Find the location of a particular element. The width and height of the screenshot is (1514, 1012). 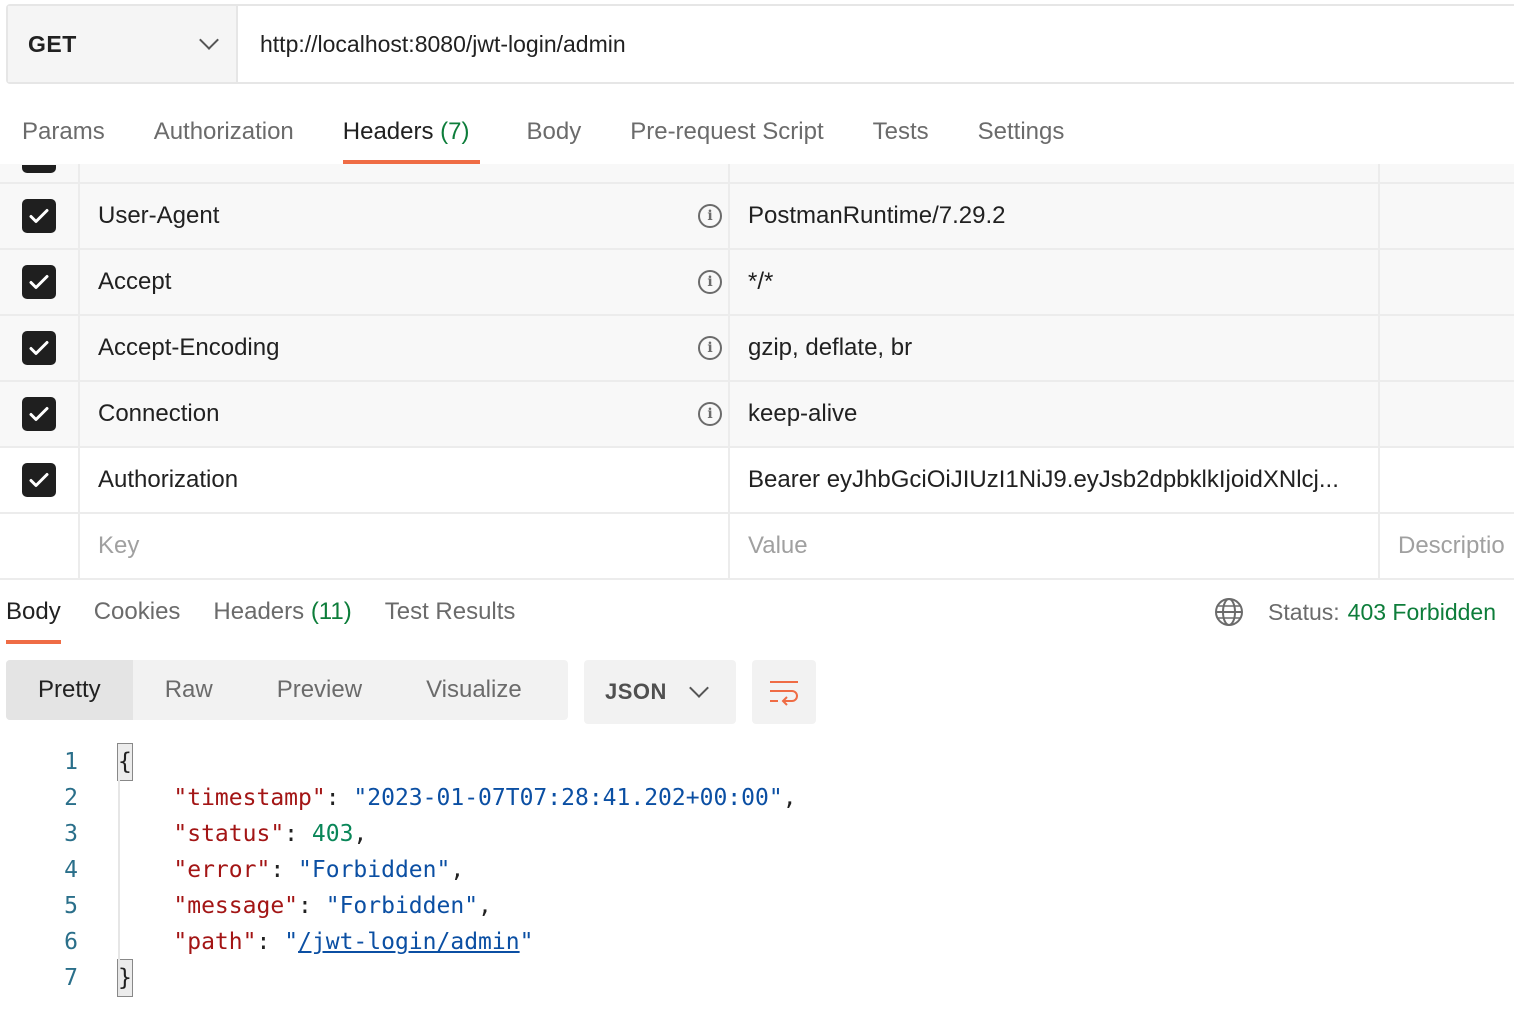

format-raw-button: Raw is located at coordinates (189, 690).